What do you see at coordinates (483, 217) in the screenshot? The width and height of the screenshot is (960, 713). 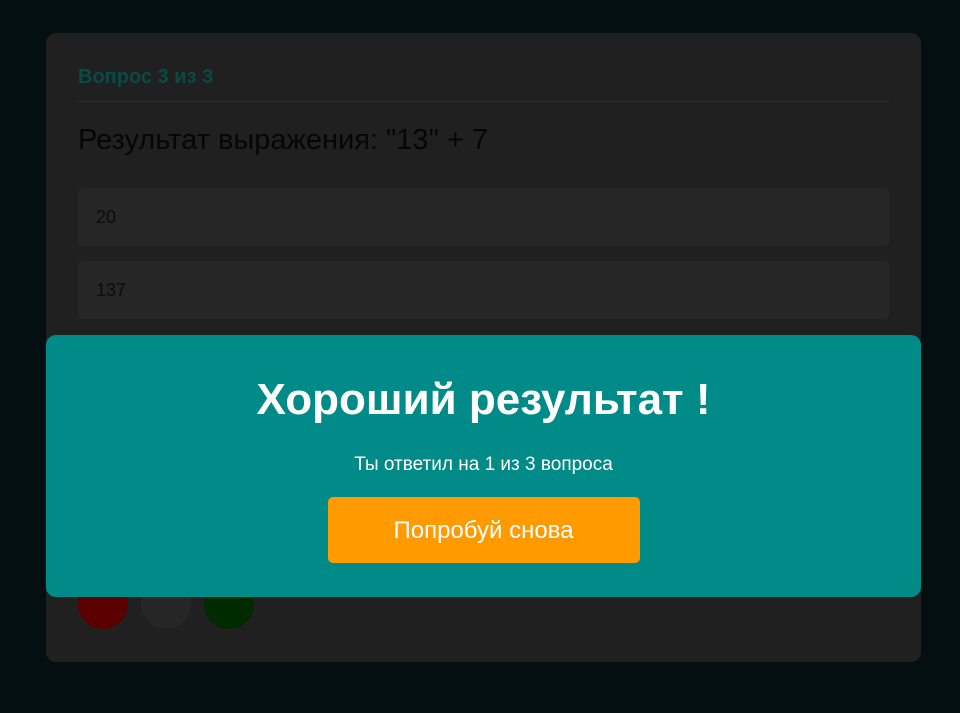 I see `answer-option: 20` at bounding box center [483, 217].